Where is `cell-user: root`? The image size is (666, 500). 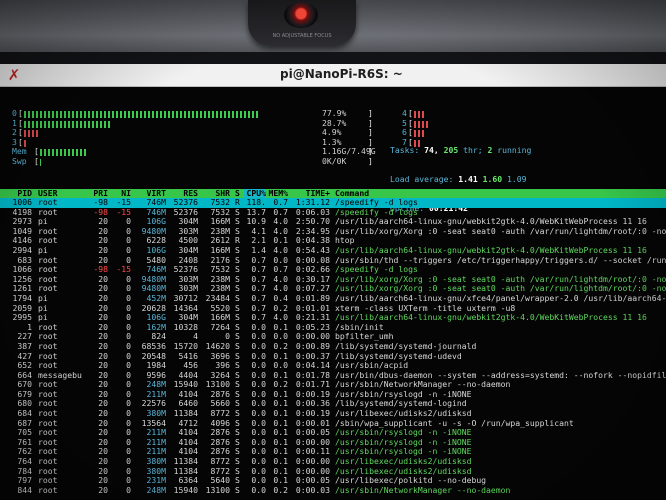
cell-user: root is located at coordinates (48, 489).